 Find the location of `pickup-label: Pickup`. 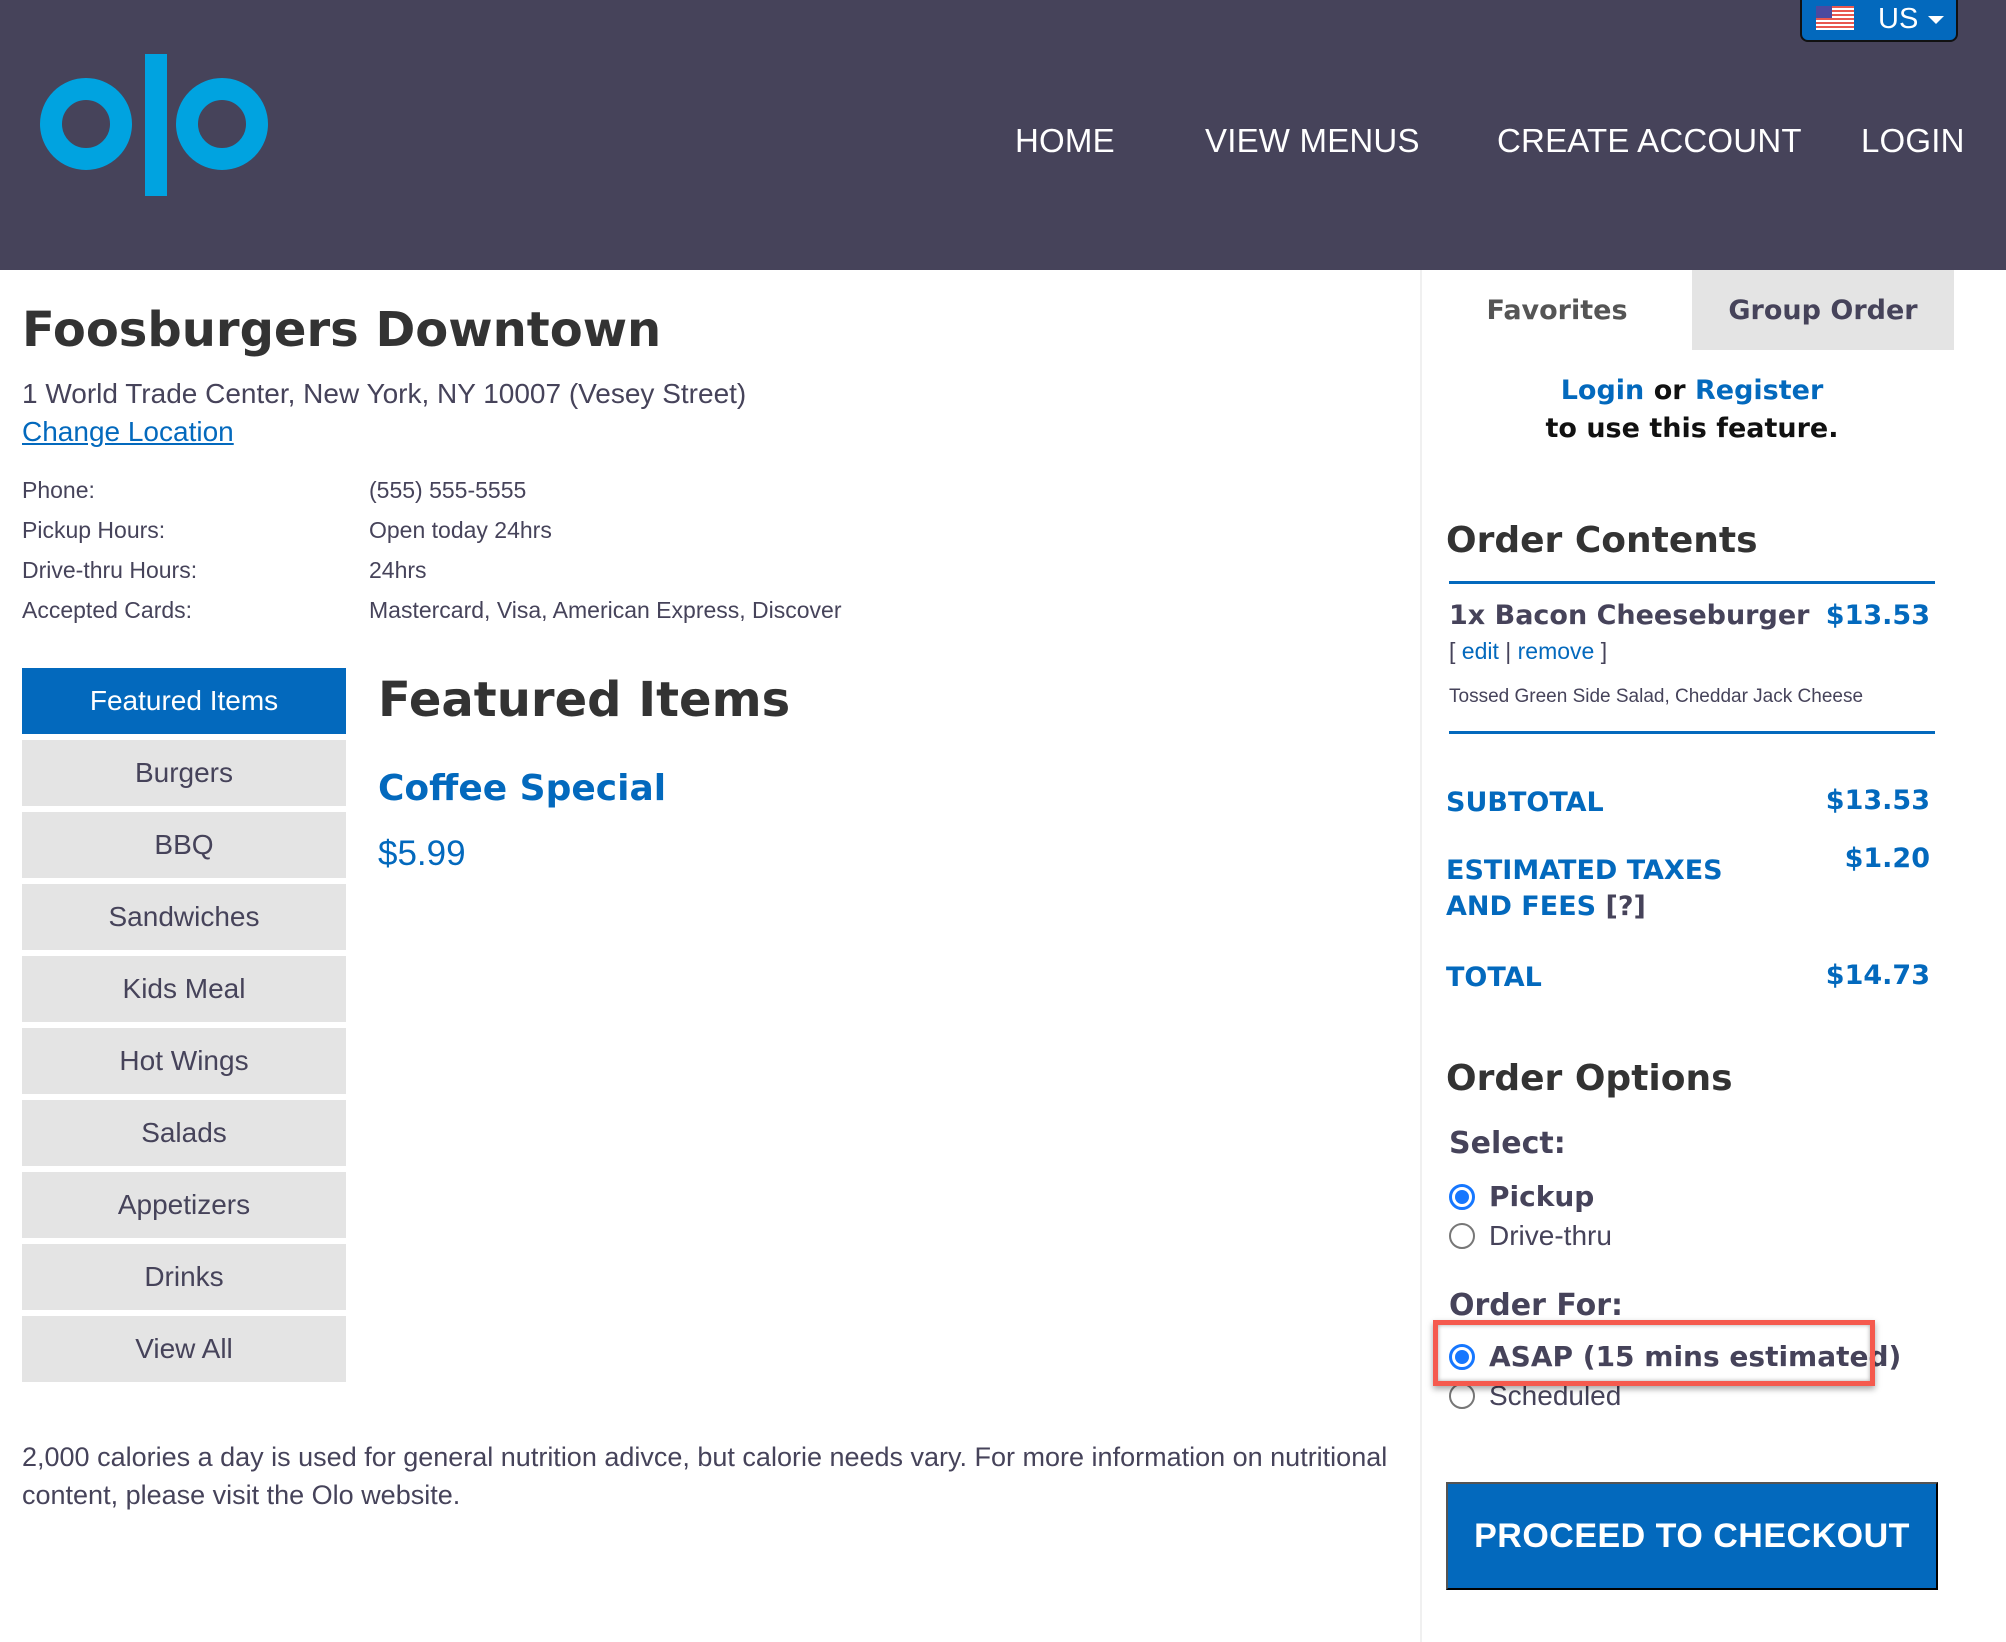

pickup-label: Pickup is located at coordinates (1542, 1196).